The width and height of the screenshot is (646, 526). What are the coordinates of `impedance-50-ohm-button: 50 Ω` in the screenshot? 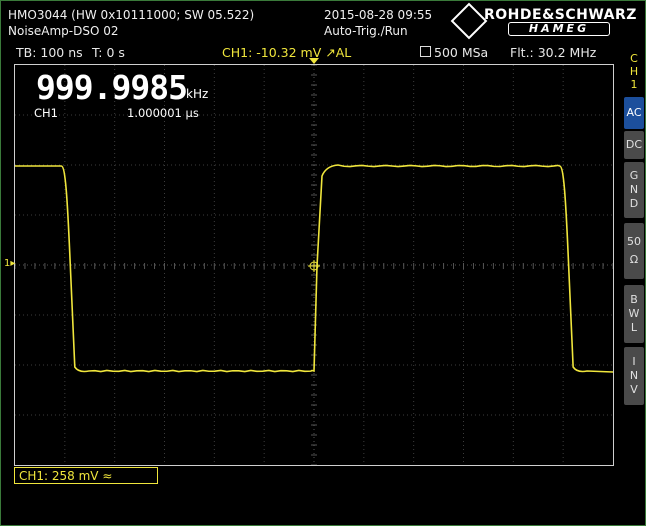 It's located at (634, 251).